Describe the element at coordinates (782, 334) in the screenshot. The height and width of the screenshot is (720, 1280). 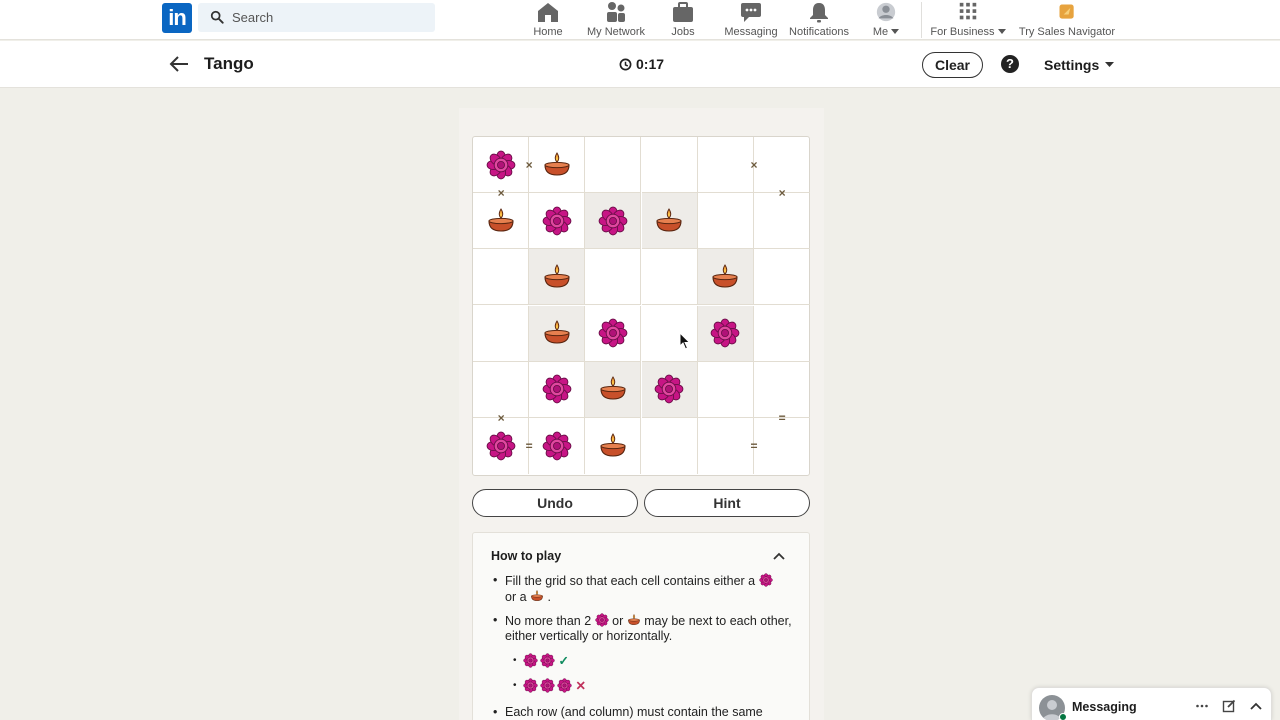
I see `grid-cell-r3c5` at that location.